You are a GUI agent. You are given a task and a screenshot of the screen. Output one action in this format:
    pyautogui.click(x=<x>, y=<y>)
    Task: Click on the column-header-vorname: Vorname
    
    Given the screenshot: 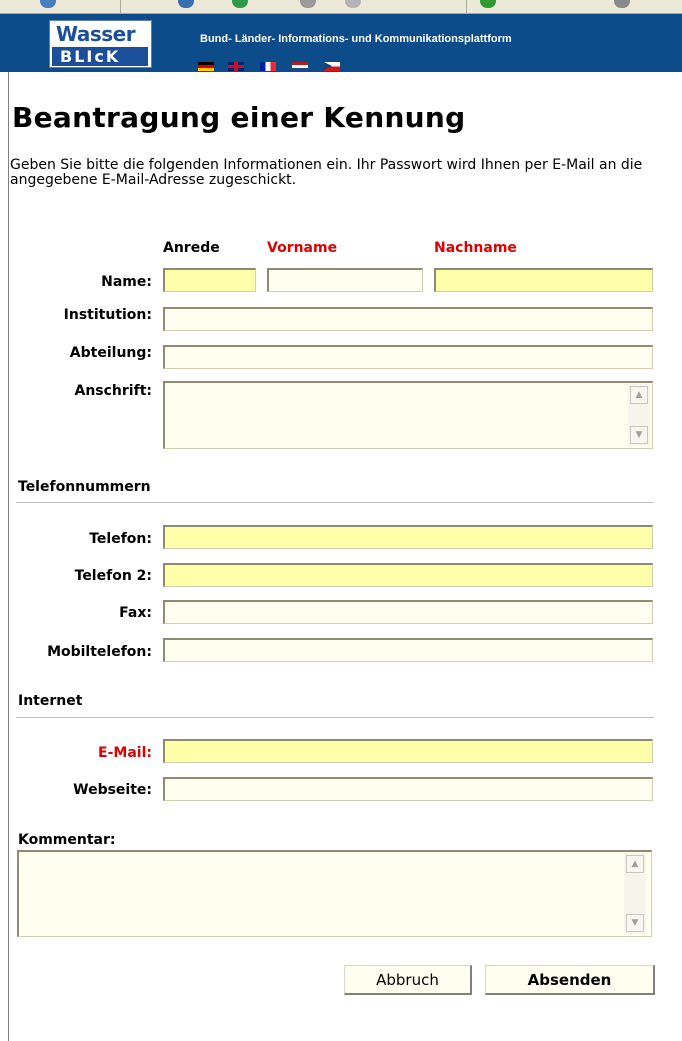 What is the action you would take?
    pyautogui.click(x=302, y=248)
    